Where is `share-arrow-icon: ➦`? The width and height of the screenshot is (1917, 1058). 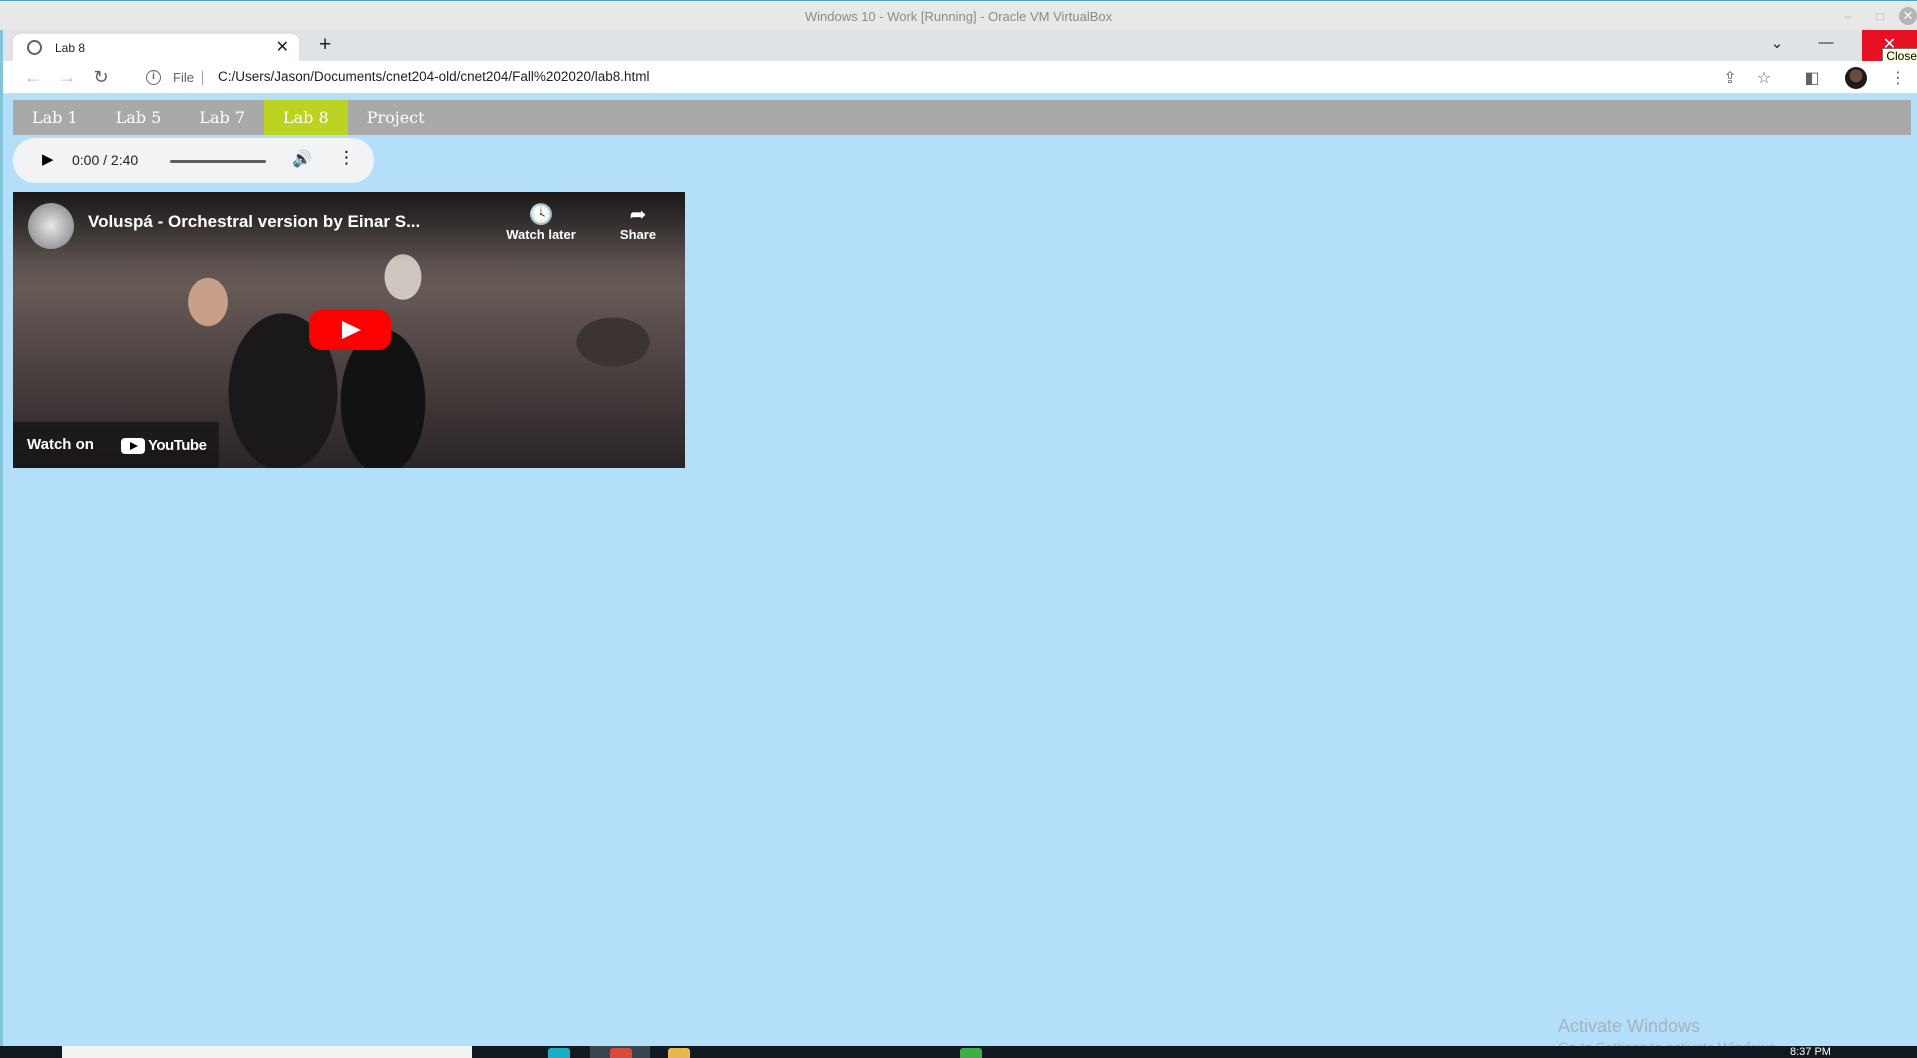 share-arrow-icon: ➦ is located at coordinates (638, 215).